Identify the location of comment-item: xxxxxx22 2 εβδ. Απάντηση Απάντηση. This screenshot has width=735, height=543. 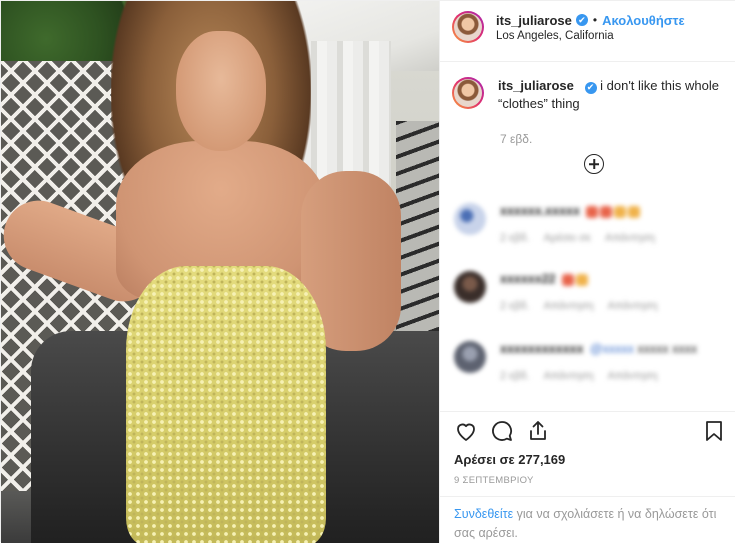
(589, 291).